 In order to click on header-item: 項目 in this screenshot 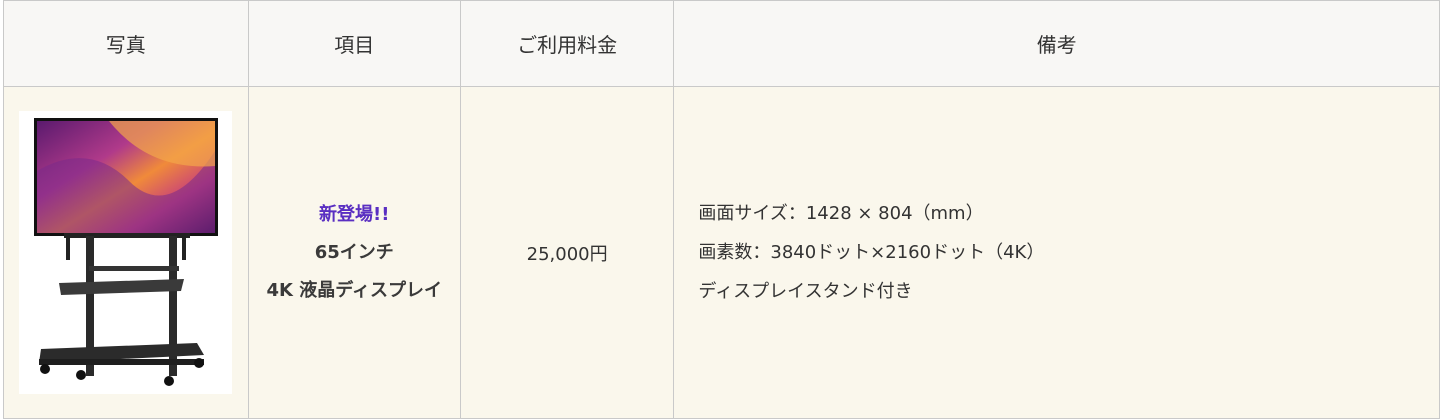, I will do `click(354, 43)`.